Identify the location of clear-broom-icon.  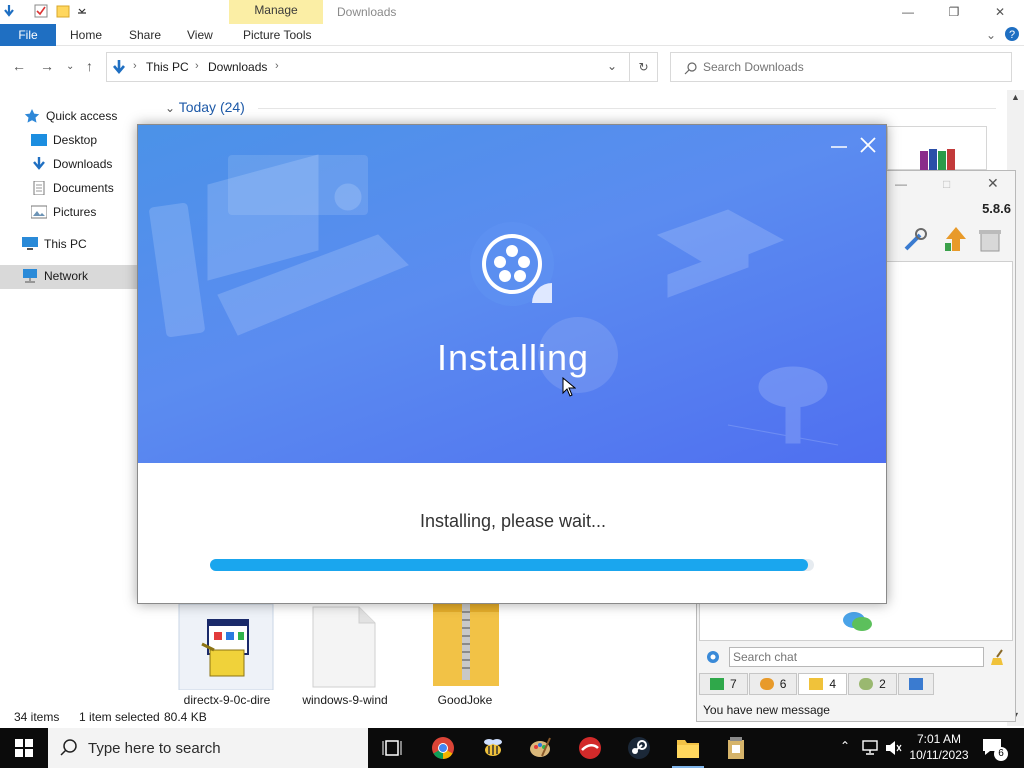
(999, 657).